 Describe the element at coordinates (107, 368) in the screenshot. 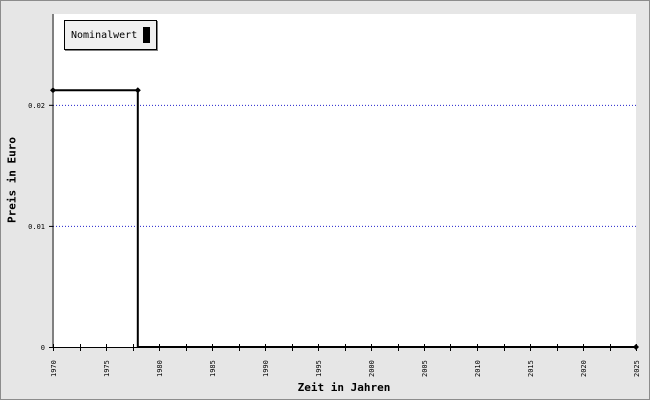

I see `x-tick-label: 1975` at that location.